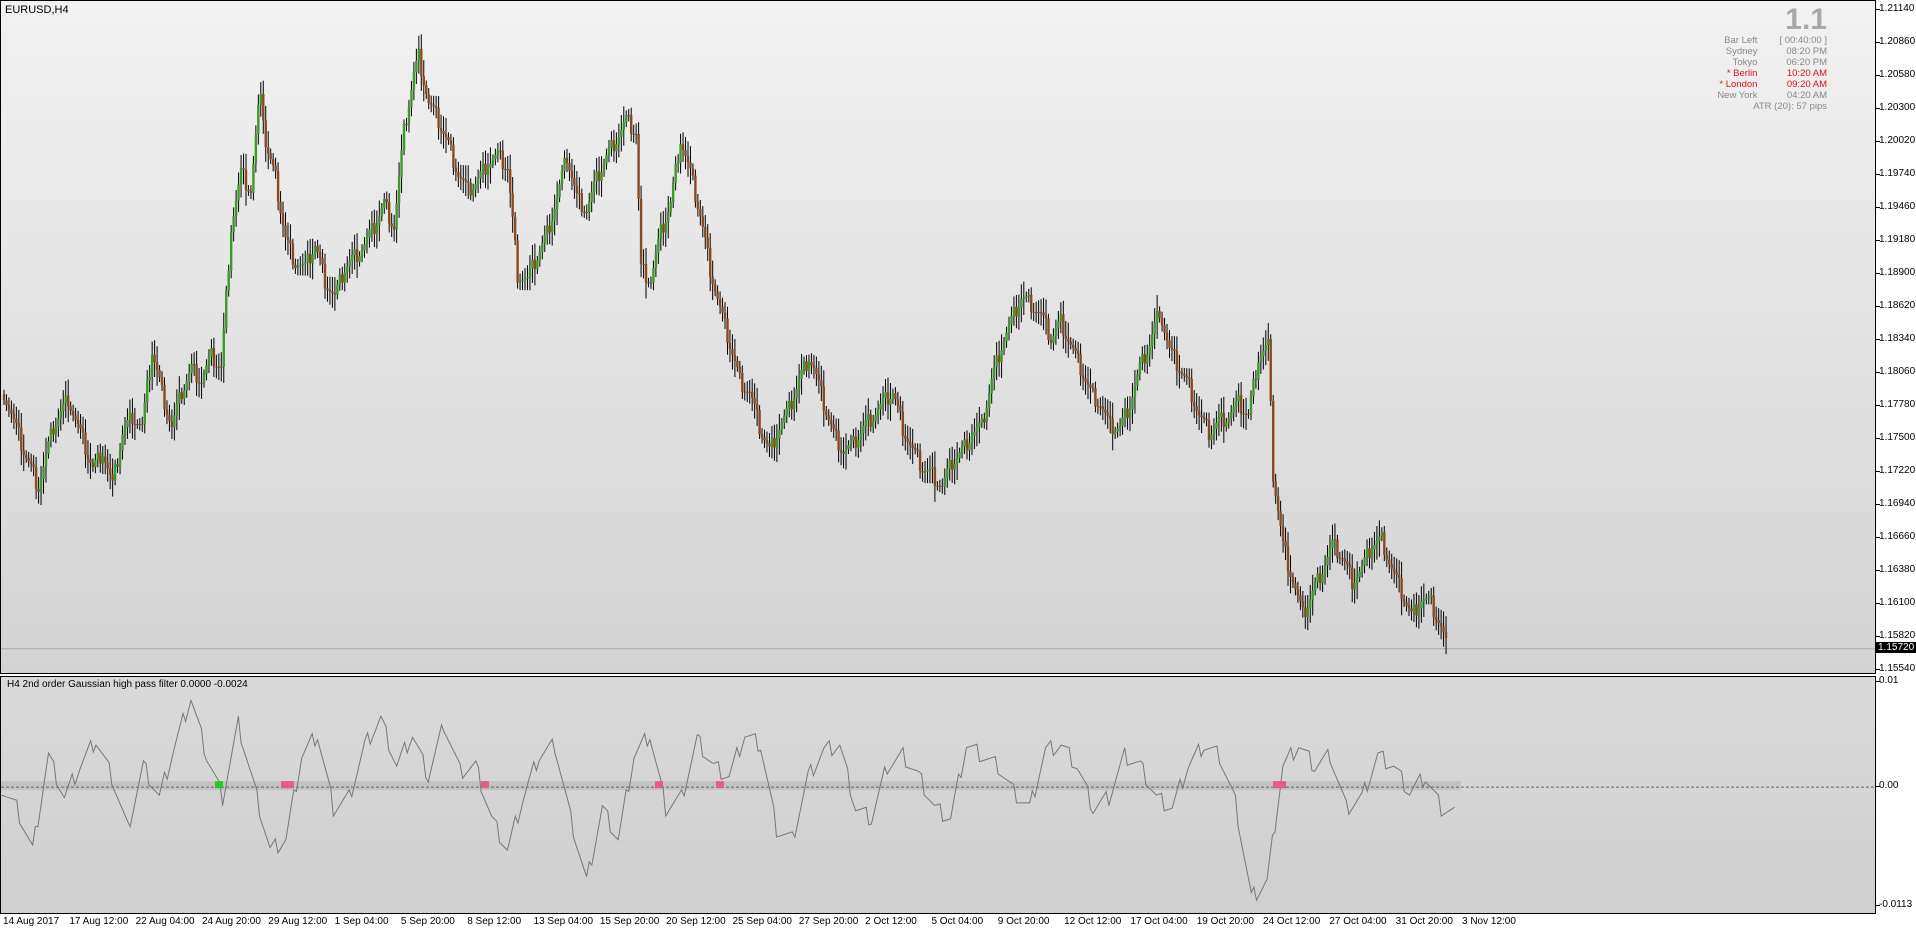 The width and height of the screenshot is (1916, 933). Describe the element at coordinates (494, 921) in the screenshot. I see `time-tick-label: 8 Sep 12:00` at that location.